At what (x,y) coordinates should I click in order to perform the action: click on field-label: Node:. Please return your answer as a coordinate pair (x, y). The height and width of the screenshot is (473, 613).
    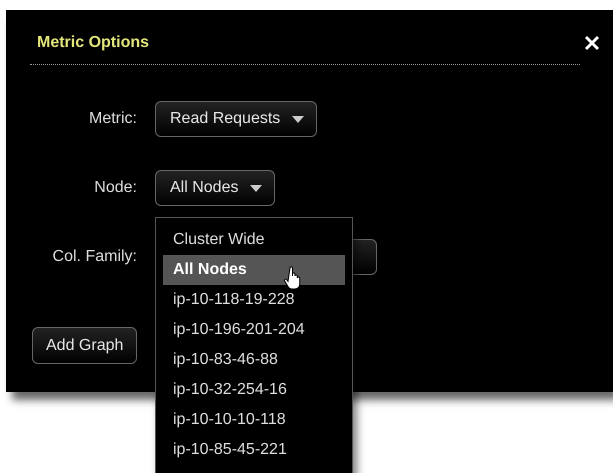
    Looking at the image, I should click on (115, 188).